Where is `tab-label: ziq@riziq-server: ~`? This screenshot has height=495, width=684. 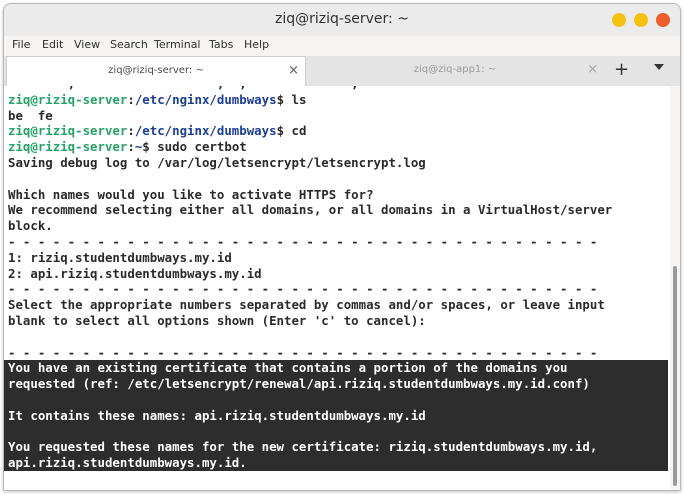
tab-label: ziq@riziq-server: ~ is located at coordinates (156, 70).